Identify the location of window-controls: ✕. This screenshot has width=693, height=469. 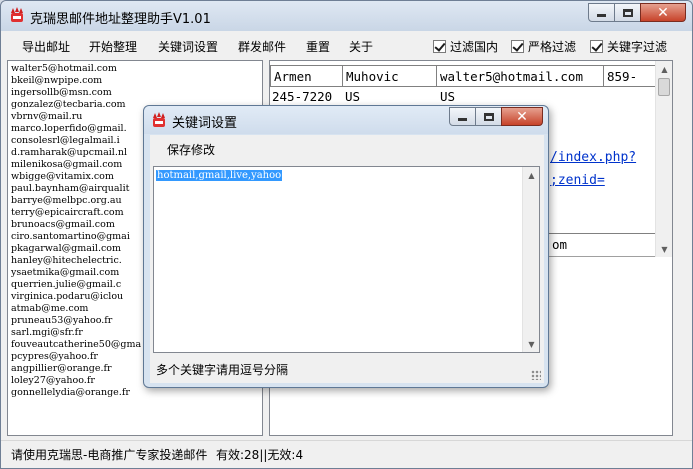
(637, 12).